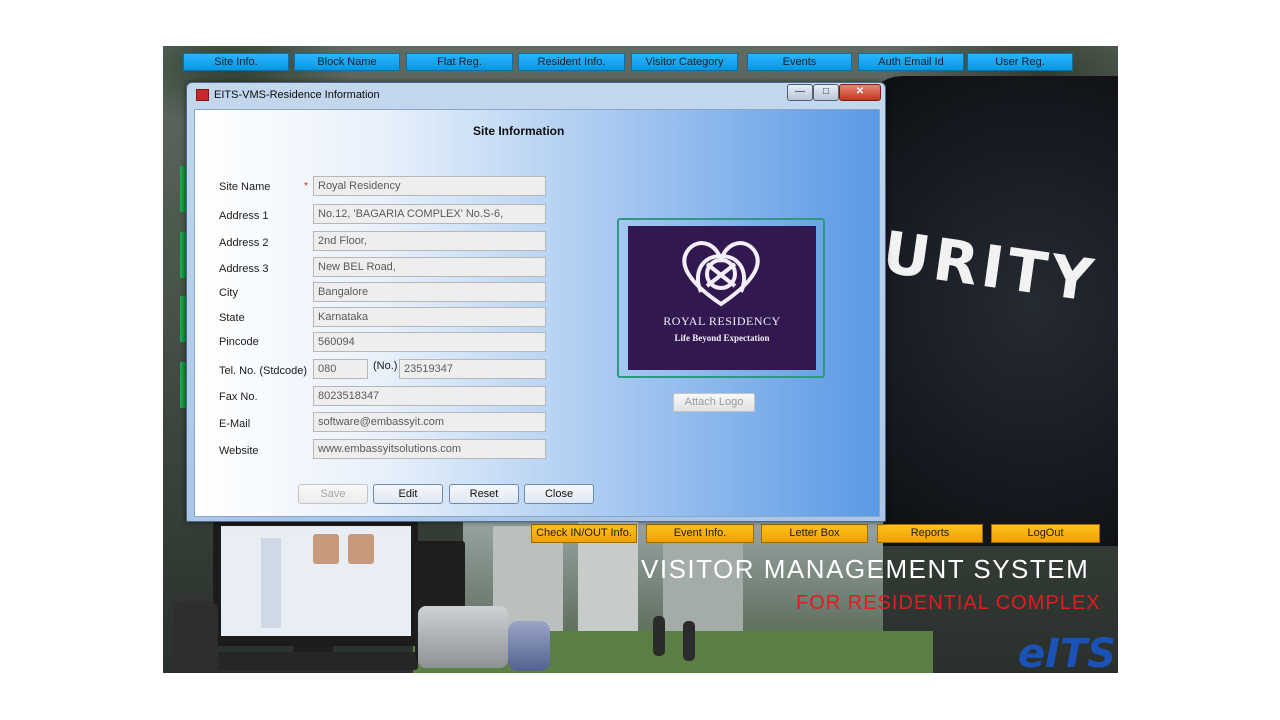  Describe the element at coordinates (865, 569) in the screenshot. I see `vms-title: VISITOR MANAGEMENT SYSTEM` at that location.